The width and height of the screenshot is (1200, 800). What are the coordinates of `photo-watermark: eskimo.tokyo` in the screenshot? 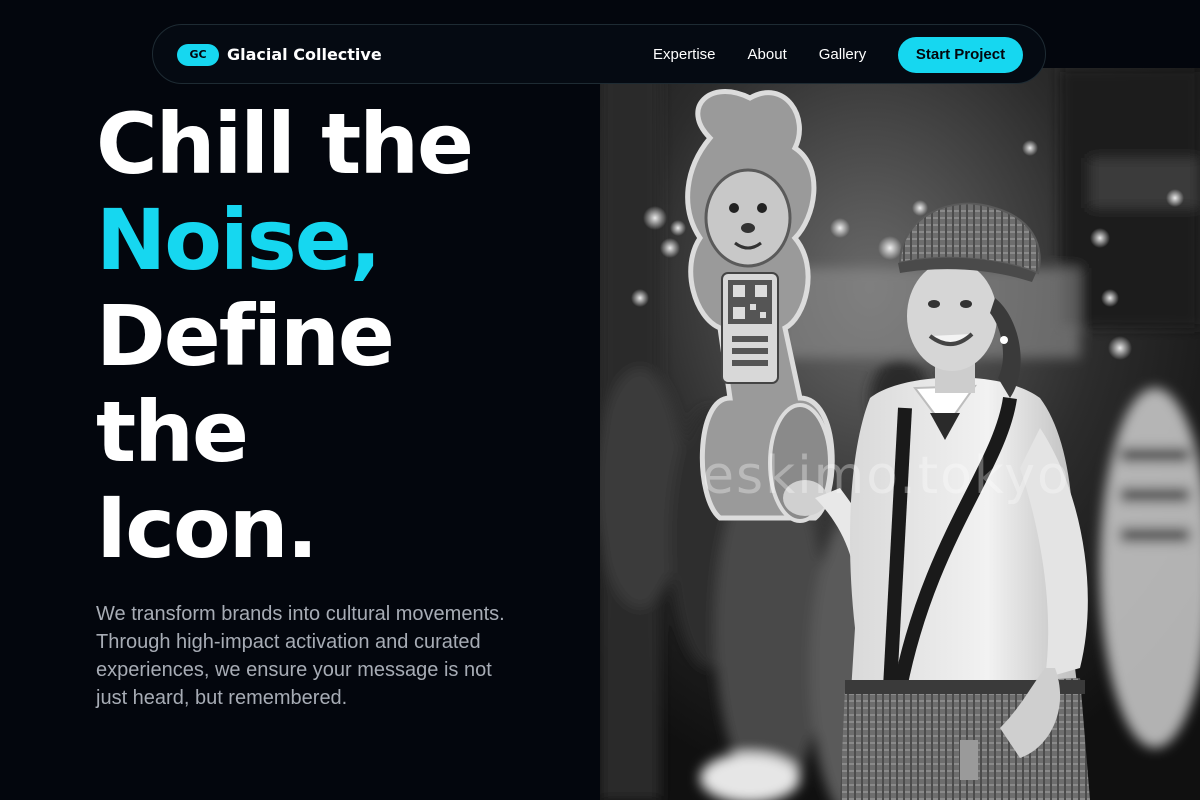 It's located at (886, 476).